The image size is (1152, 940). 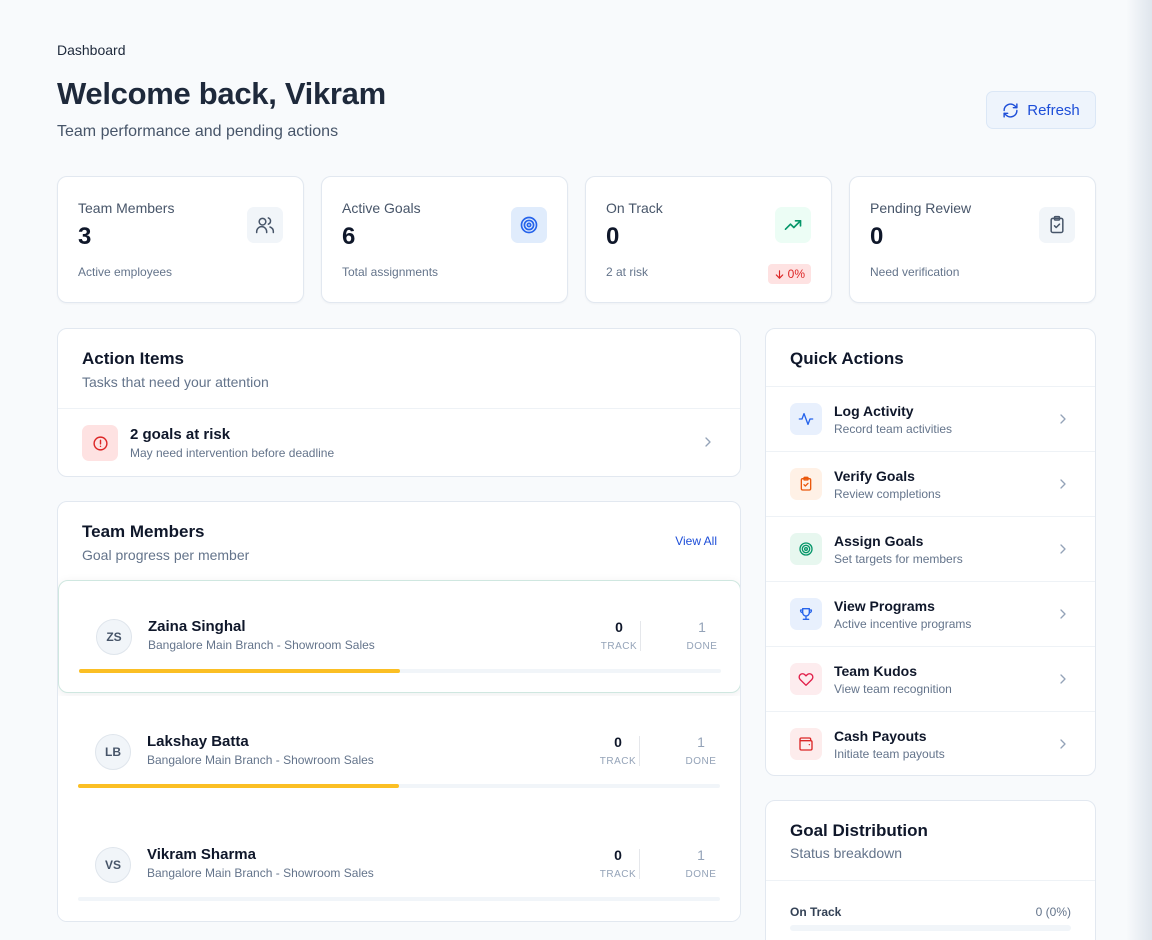 What do you see at coordinates (793, 225) in the screenshot?
I see `trending-up-icon` at bounding box center [793, 225].